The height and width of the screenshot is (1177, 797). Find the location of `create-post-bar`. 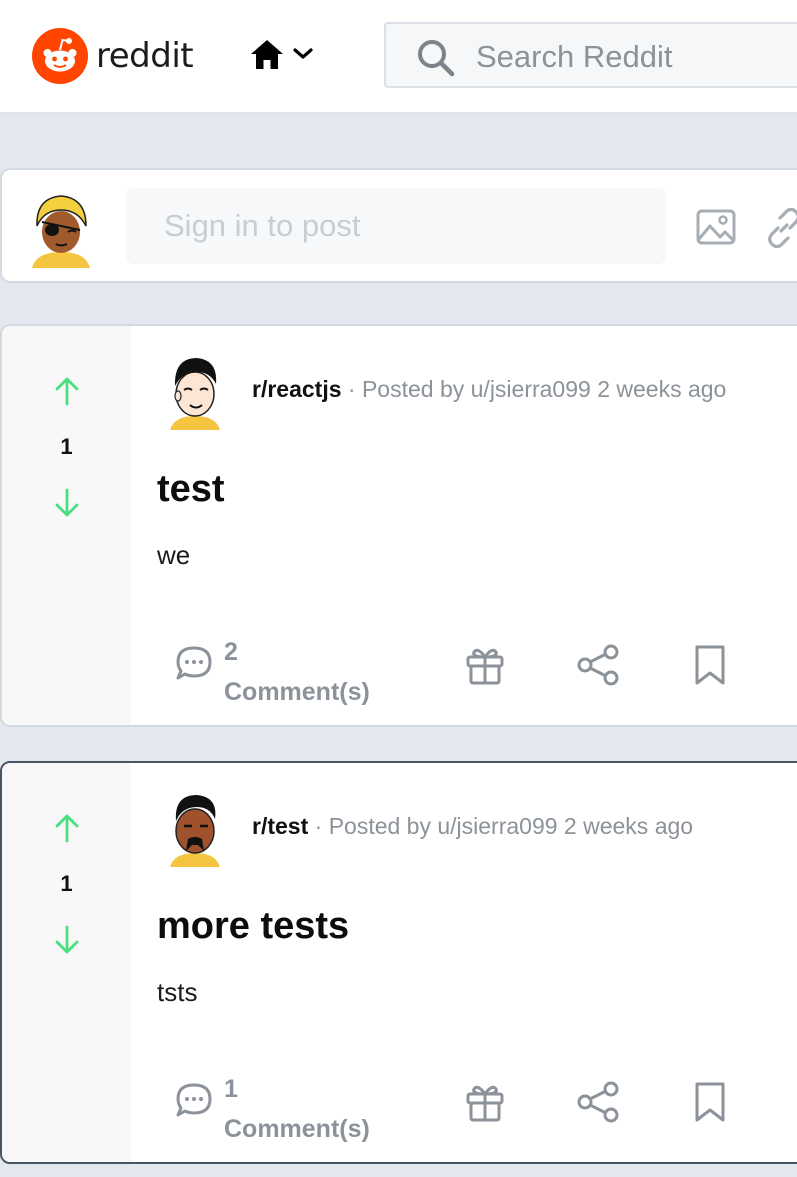

create-post-bar is located at coordinates (398, 225).